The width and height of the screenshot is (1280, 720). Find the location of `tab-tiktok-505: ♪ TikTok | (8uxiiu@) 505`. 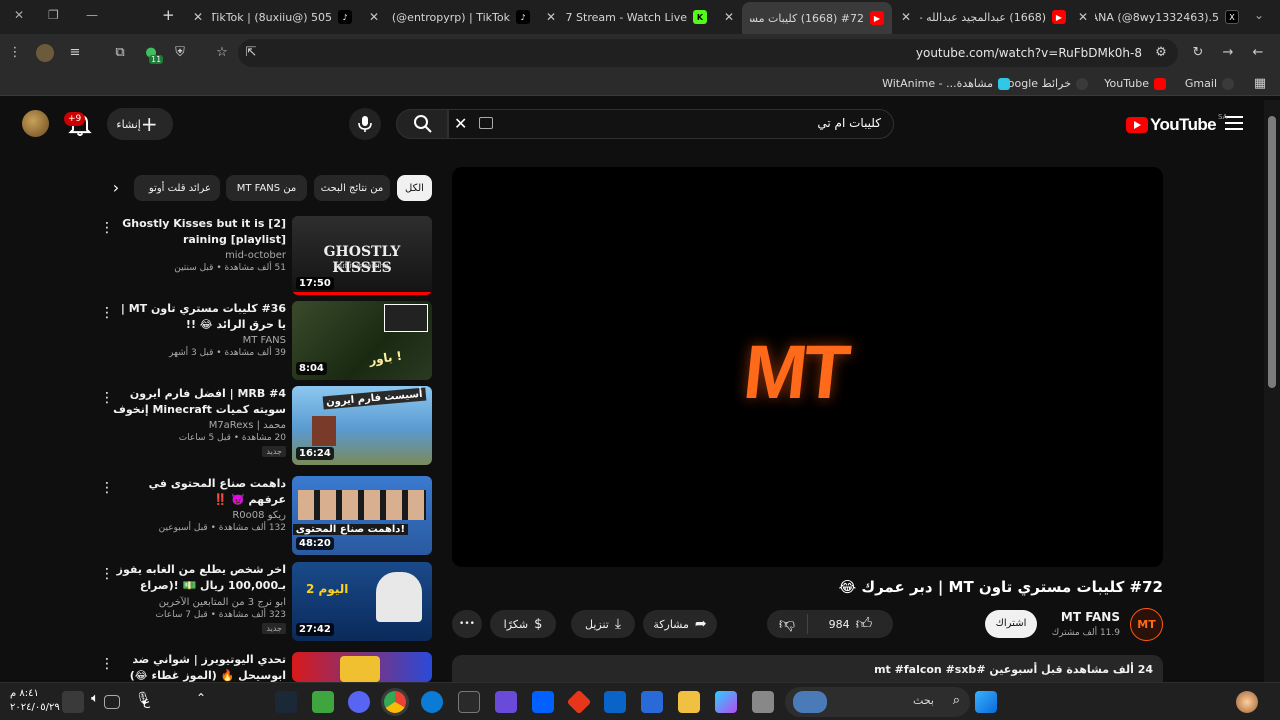

tab-tiktok-505: ♪ TikTok | (8uxiiu@) 505 is located at coordinates (282, 17).